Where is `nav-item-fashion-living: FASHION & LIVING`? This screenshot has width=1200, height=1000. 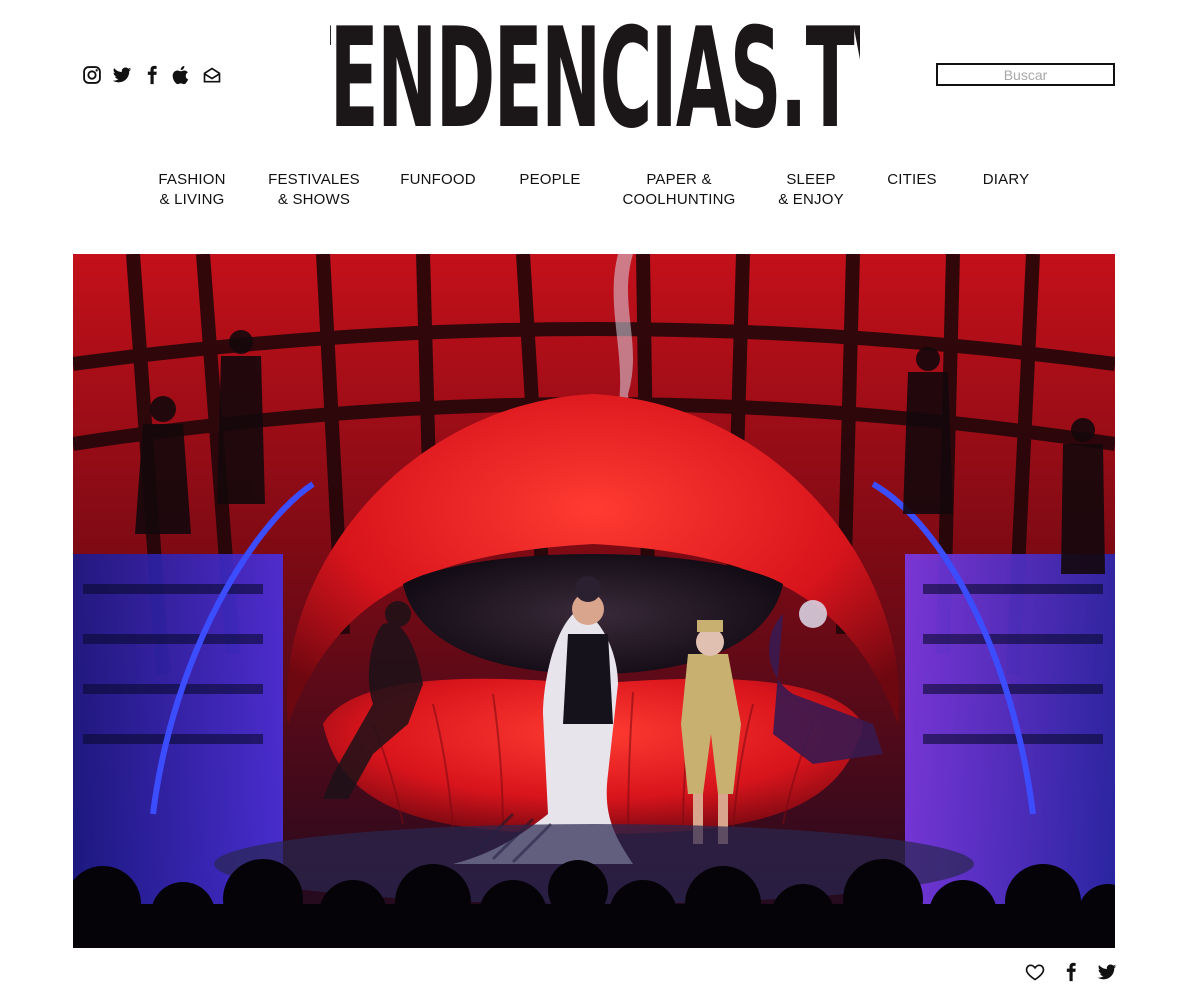
nav-item-fashion-living: FASHION & LIVING is located at coordinates (191, 189).